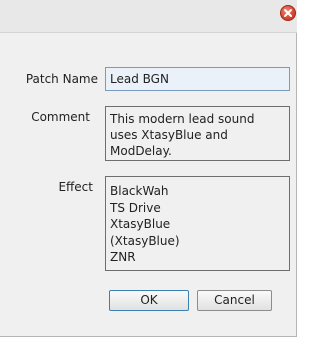 The image size is (320, 339). Describe the element at coordinates (123, 257) in the screenshot. I see `effect-item: ZNR` at that location.